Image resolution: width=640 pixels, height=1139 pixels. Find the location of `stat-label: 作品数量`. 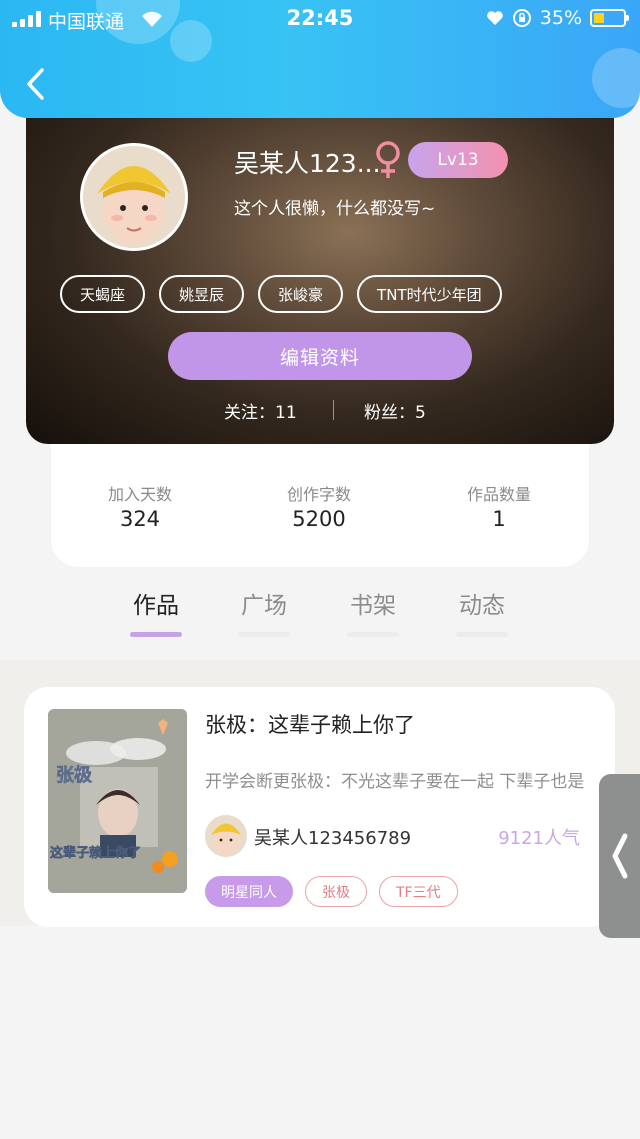

stat-label: 作品数量 is located at coordinates (498, 494).